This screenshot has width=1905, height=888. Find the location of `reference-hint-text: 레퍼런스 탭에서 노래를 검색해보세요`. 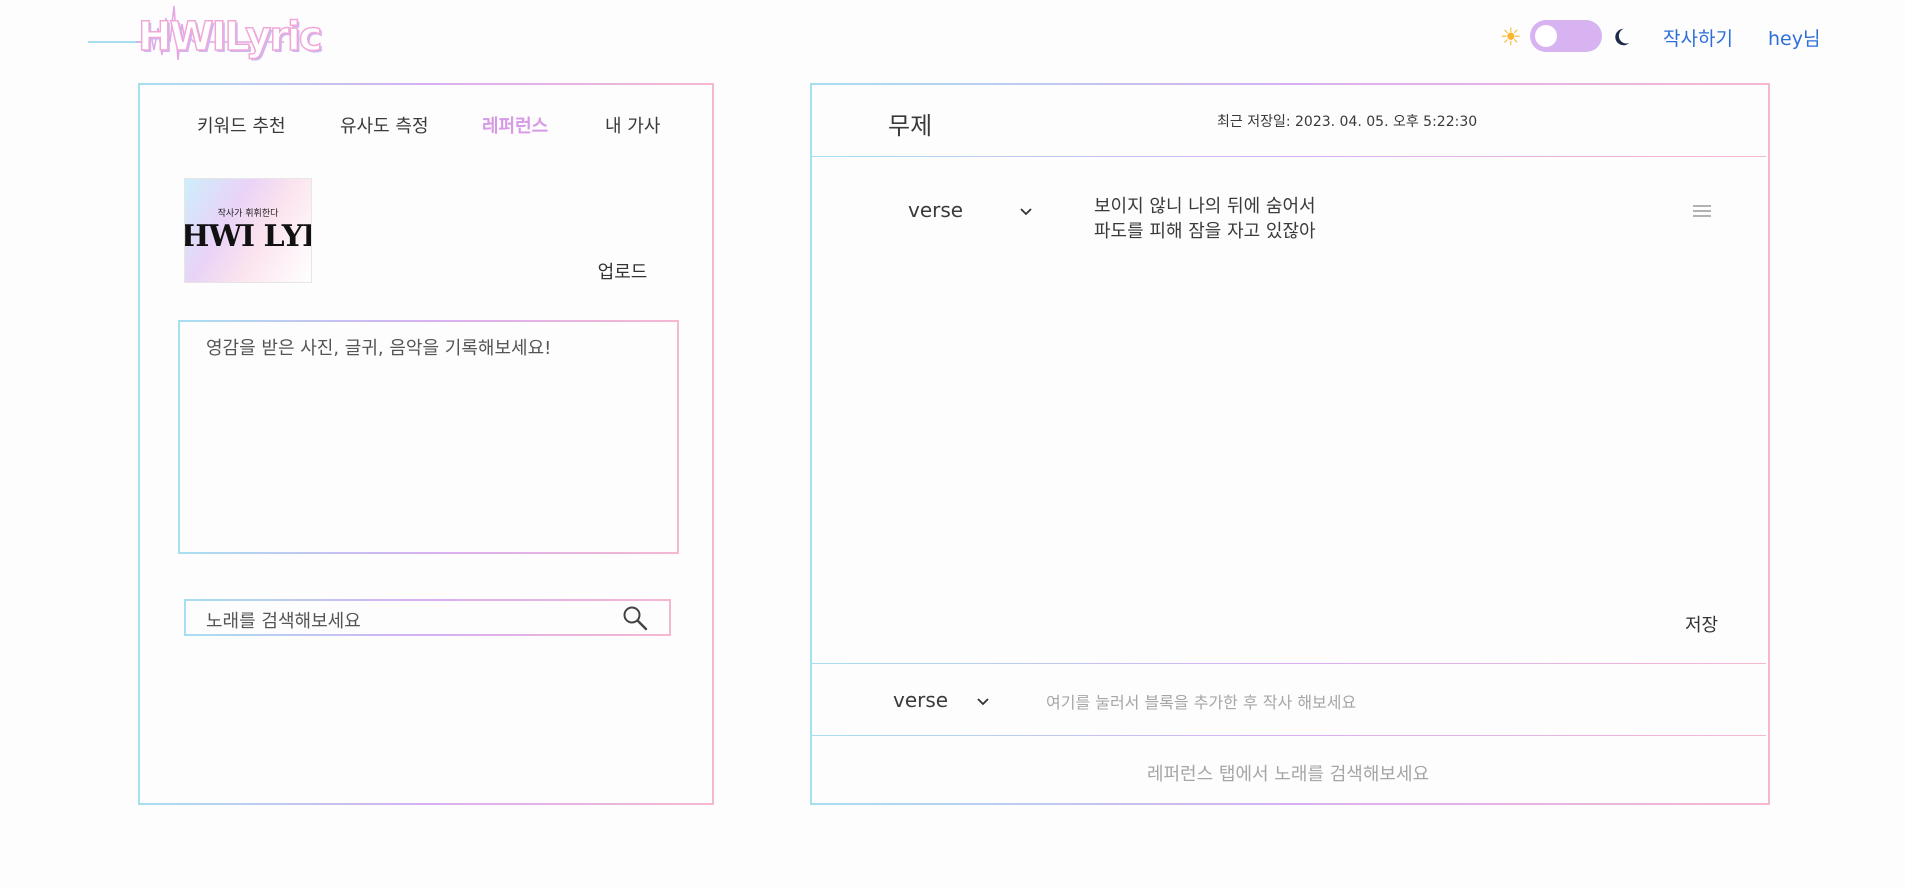

reference-hint-text: 레퍼런스 탭에서 노래를 검색해보세요 is located at coordinates (1288, 774).